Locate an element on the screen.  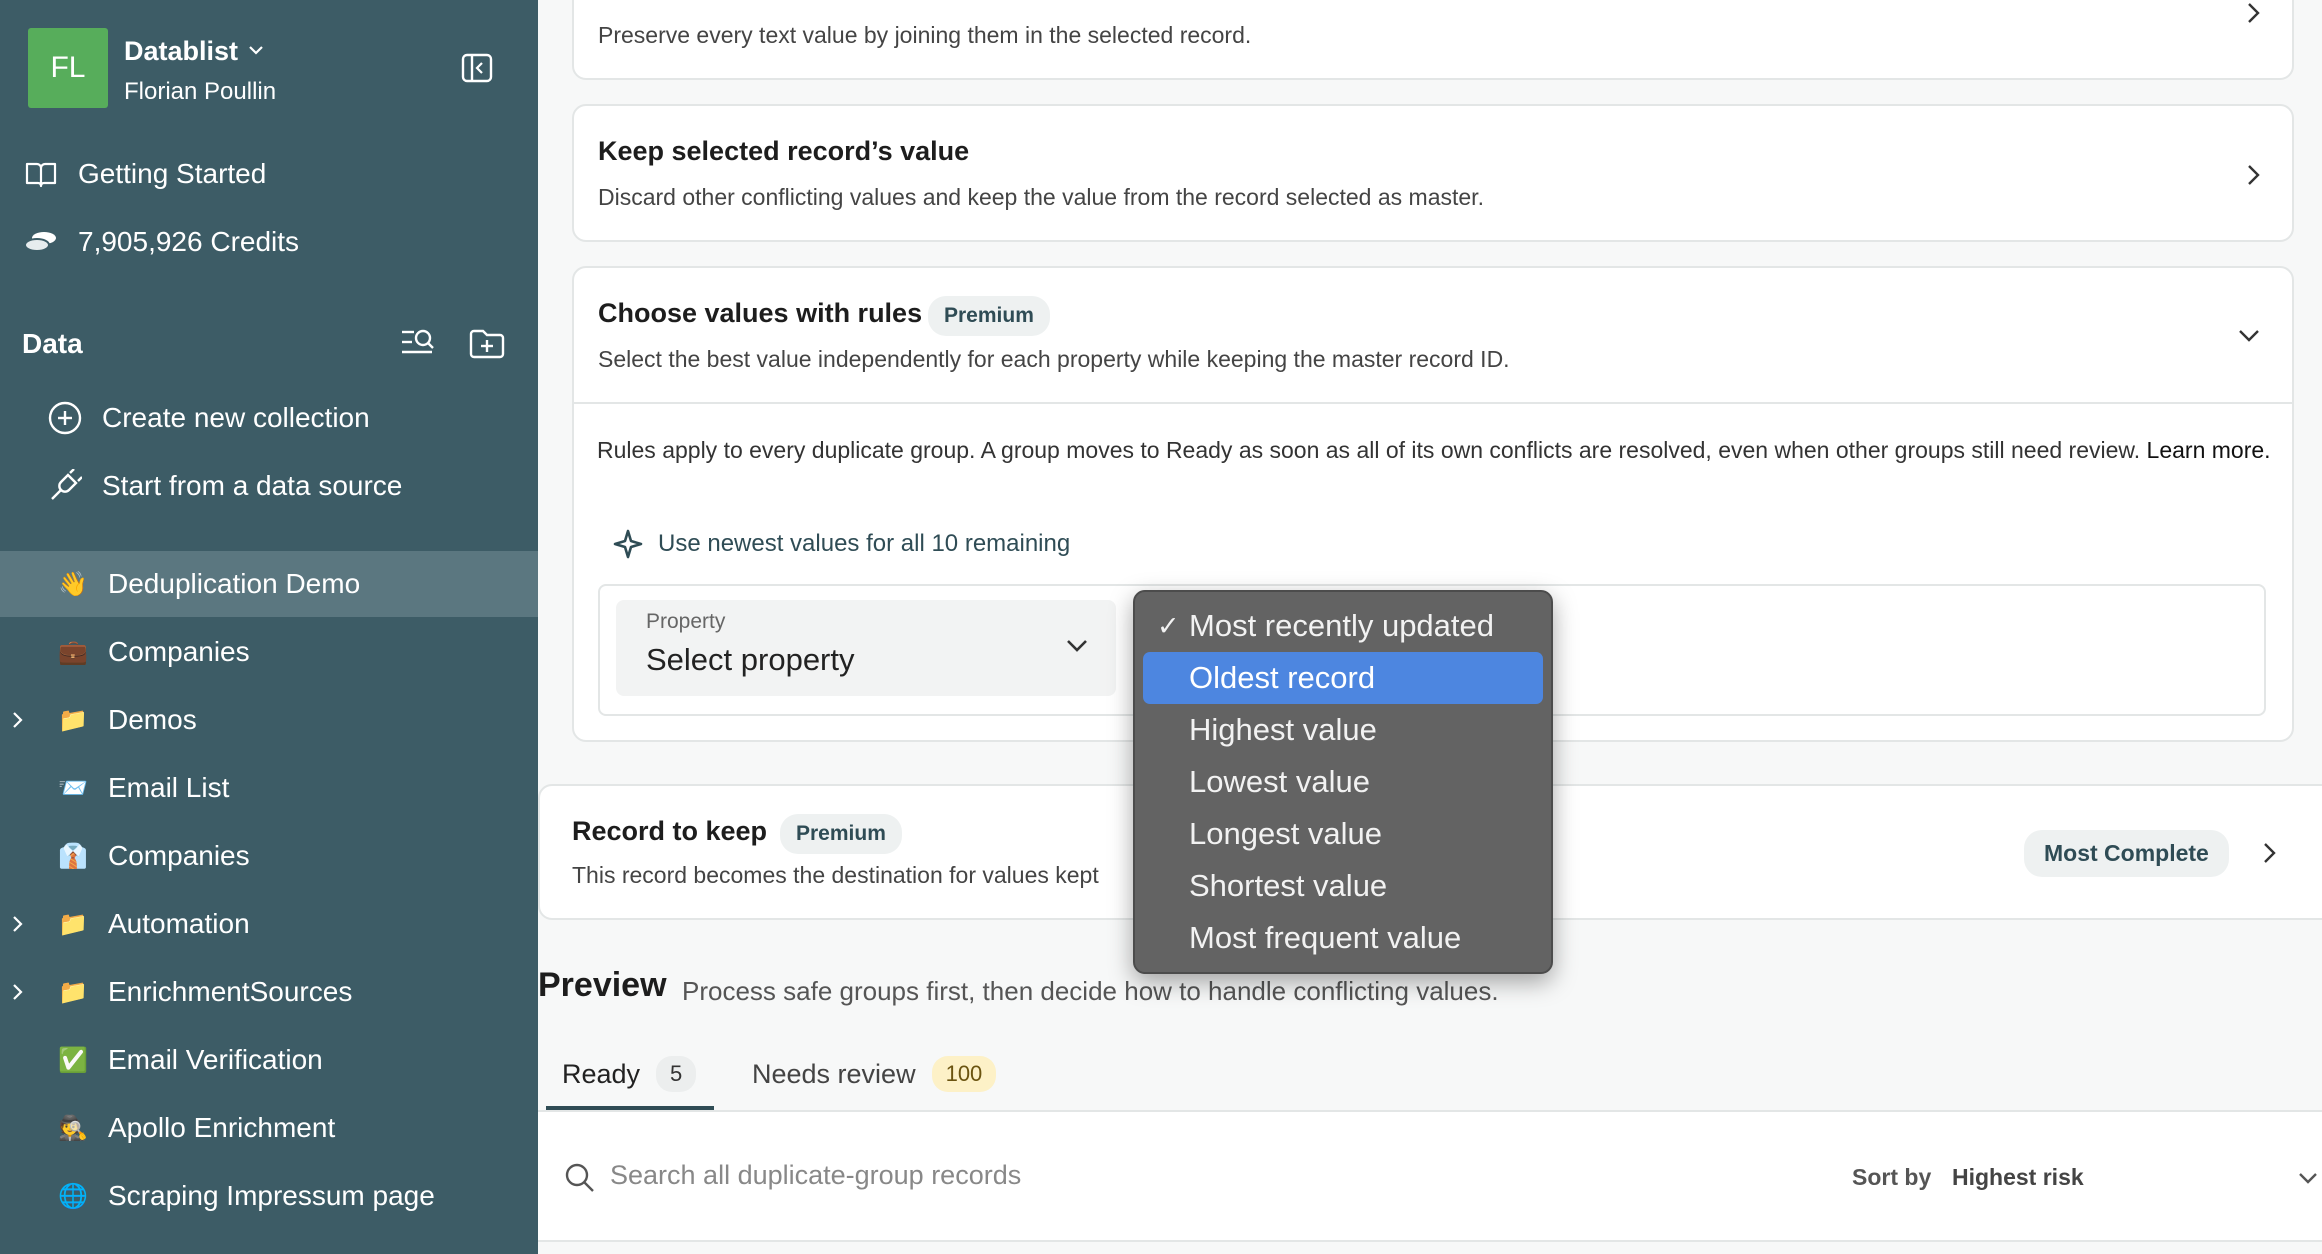
dropdown-option: Highest value is located at coordinates (1343, 730).